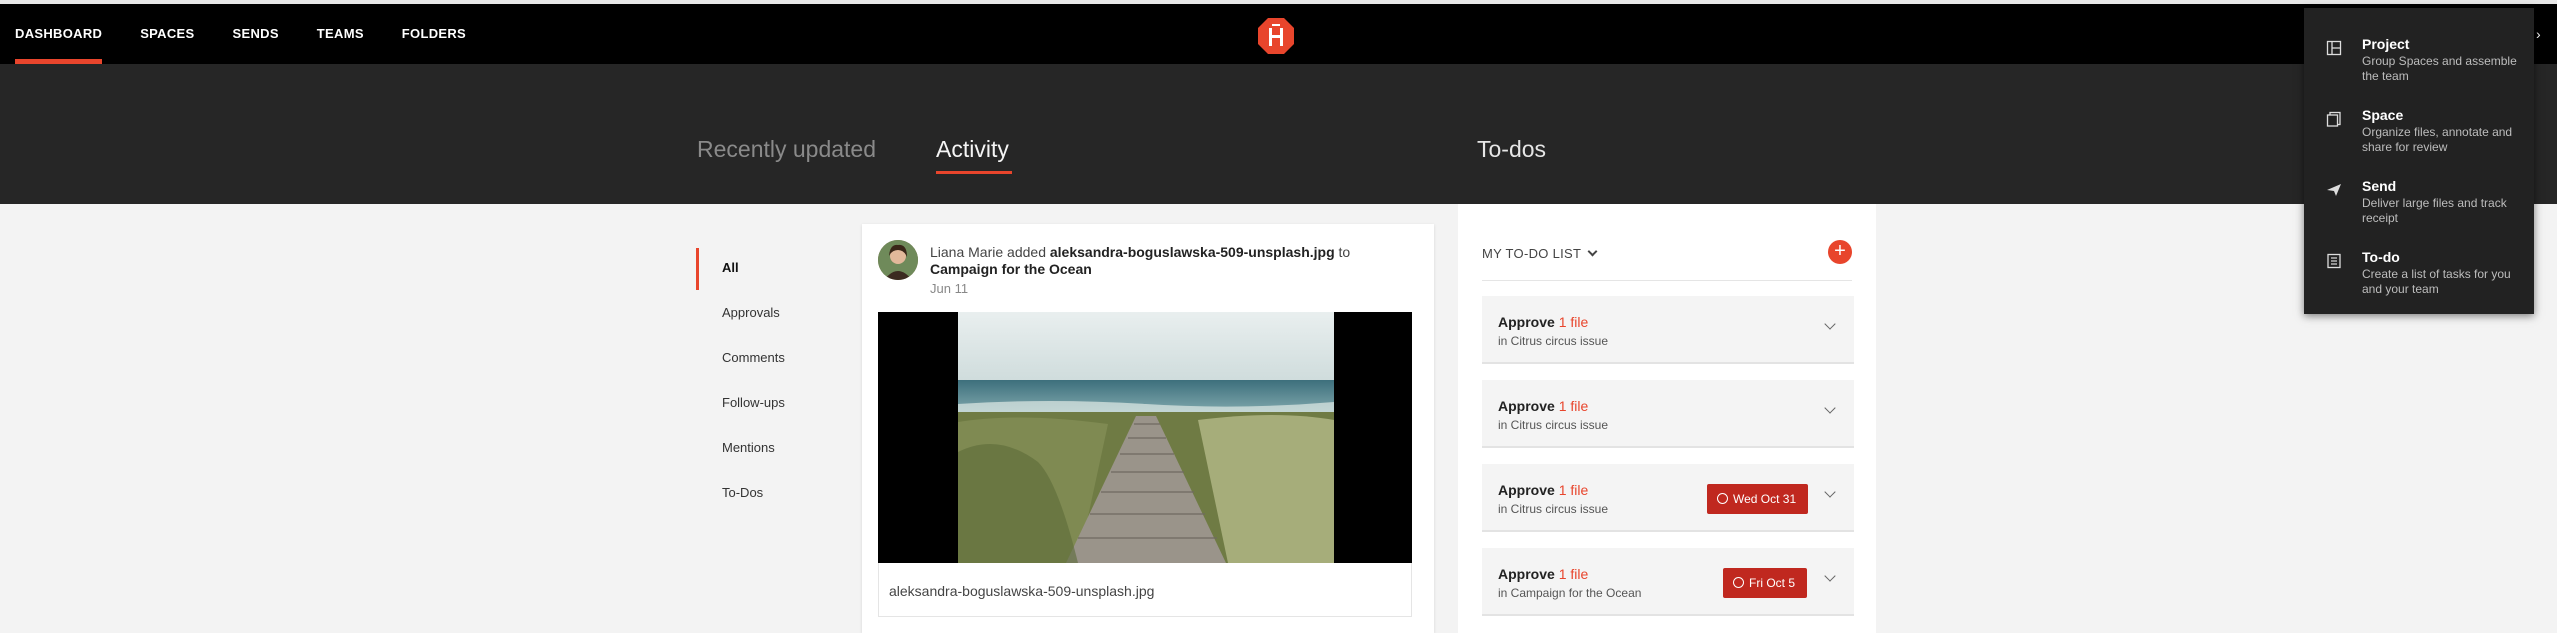  I want to click on nav-spaces: SPACES, so click(167, 34).